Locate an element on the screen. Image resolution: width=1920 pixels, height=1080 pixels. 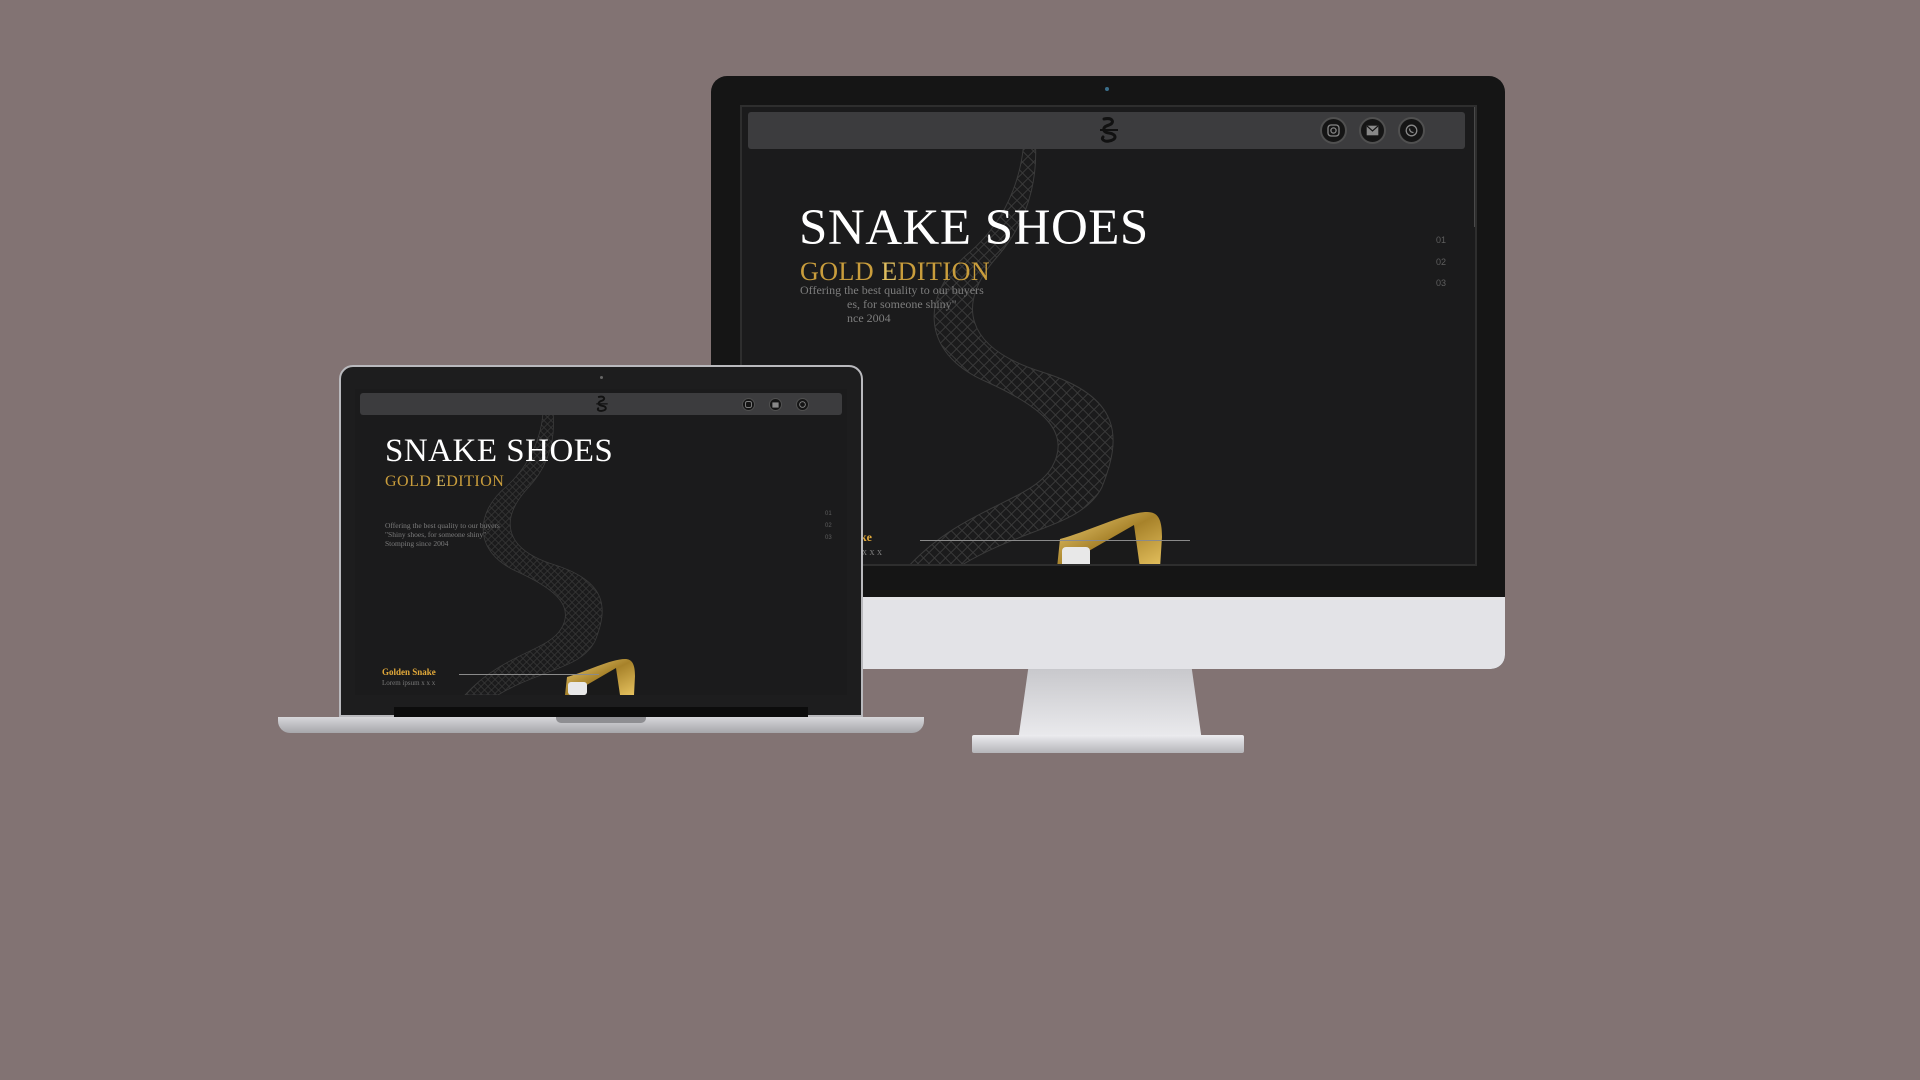
hero-subtitle: GOLD EDITION is located at coordinates (444, 482).